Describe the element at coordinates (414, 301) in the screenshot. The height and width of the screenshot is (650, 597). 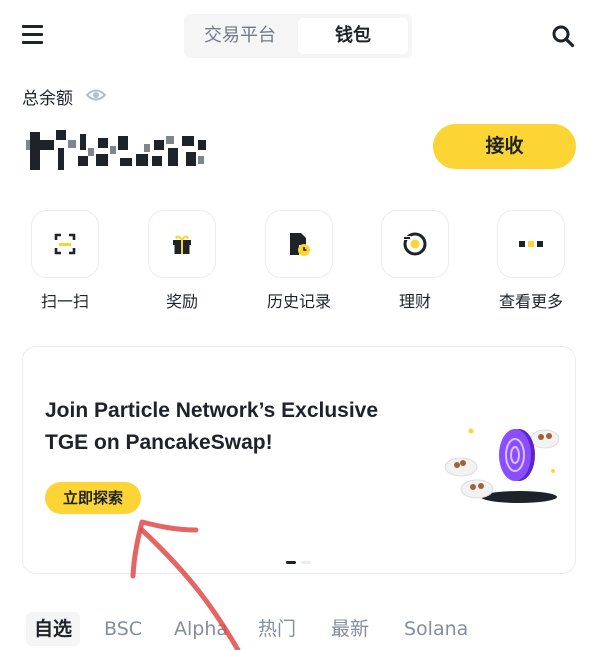
I see `quick-action-label: 理财` at that location.